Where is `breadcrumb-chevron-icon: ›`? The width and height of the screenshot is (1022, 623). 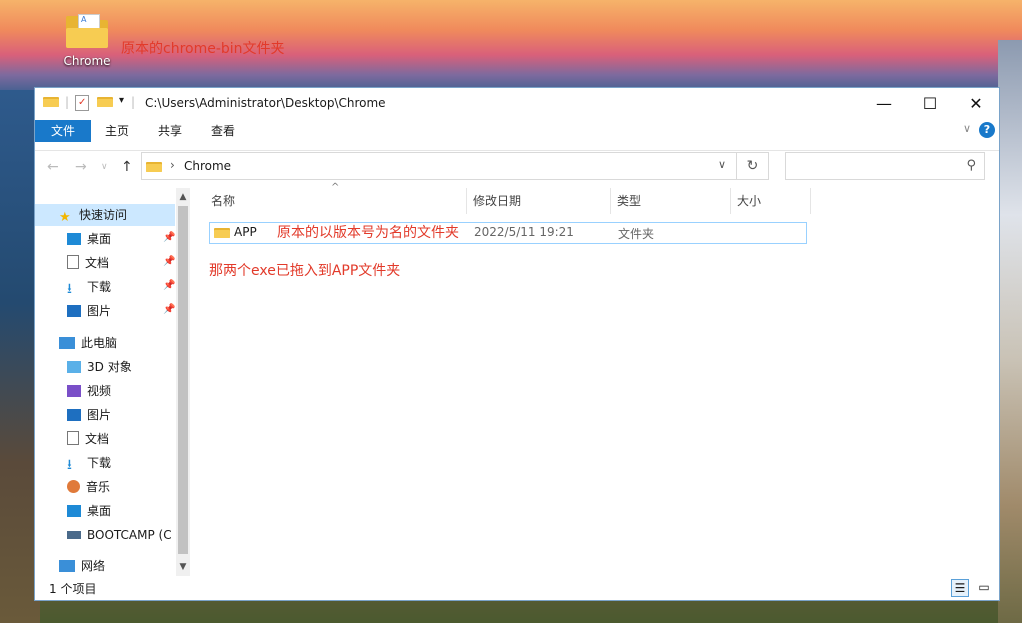 breadcrumb-chevron-icon: › is located at coordinates (172, 165).